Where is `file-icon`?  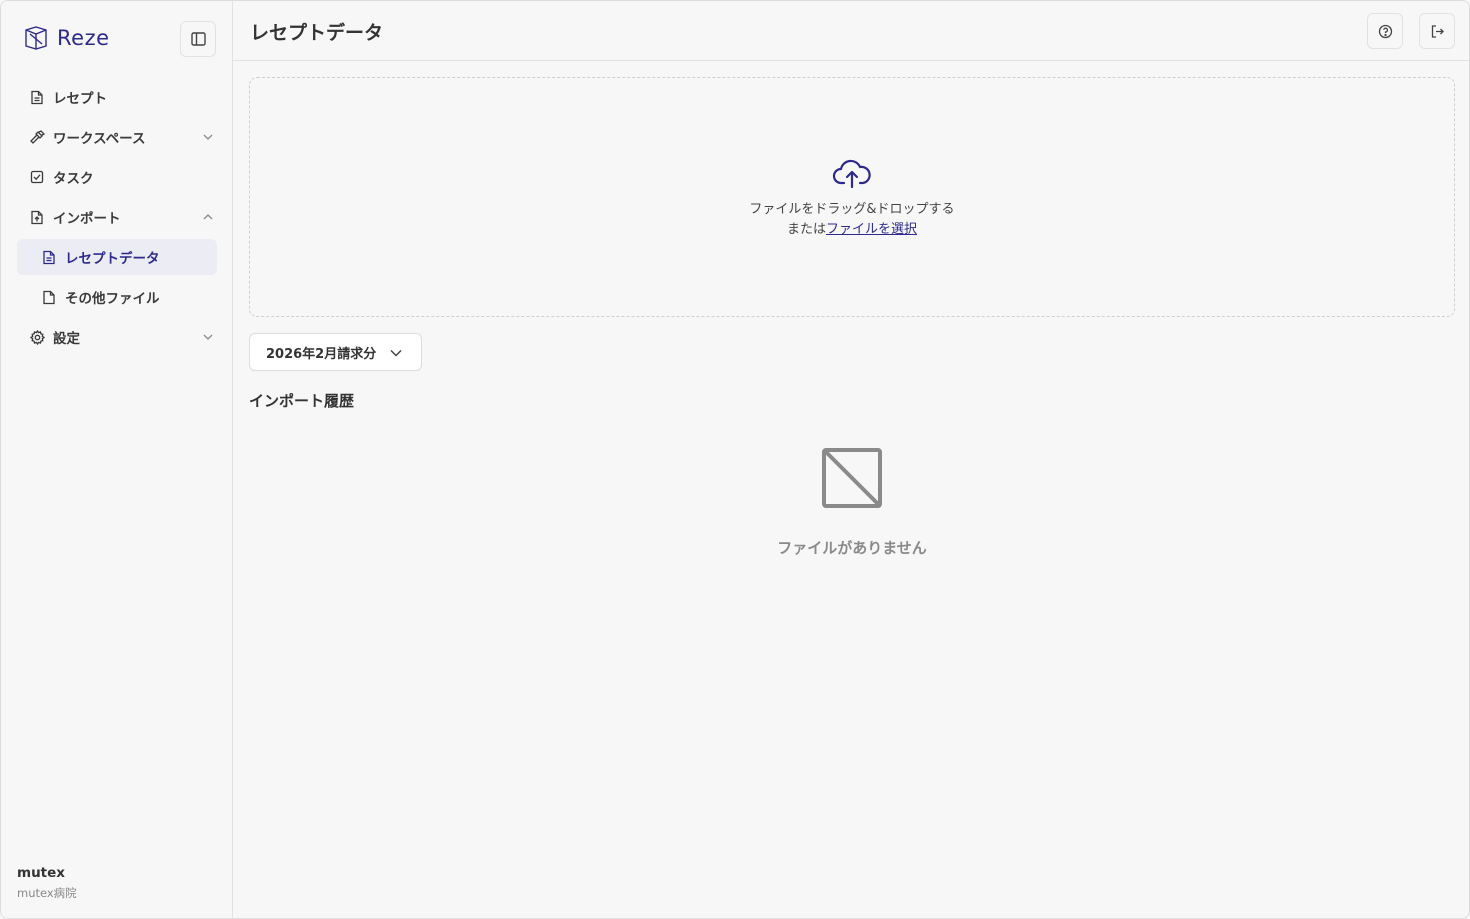 file-icon is located at coordinates (49, 297).